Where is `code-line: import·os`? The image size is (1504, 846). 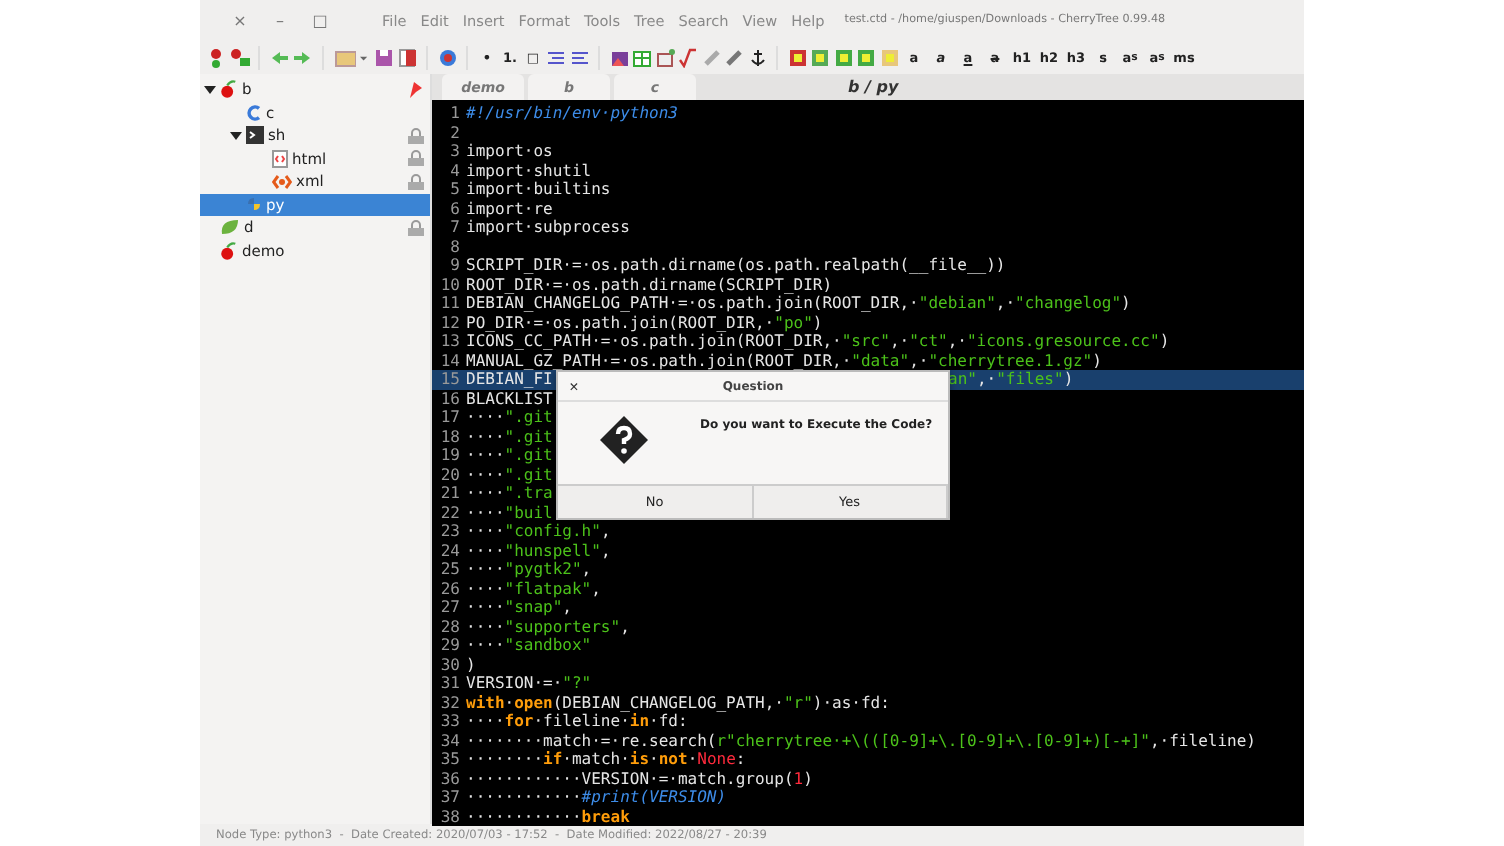
code-line: import·os is located at coordinates (509, 151).